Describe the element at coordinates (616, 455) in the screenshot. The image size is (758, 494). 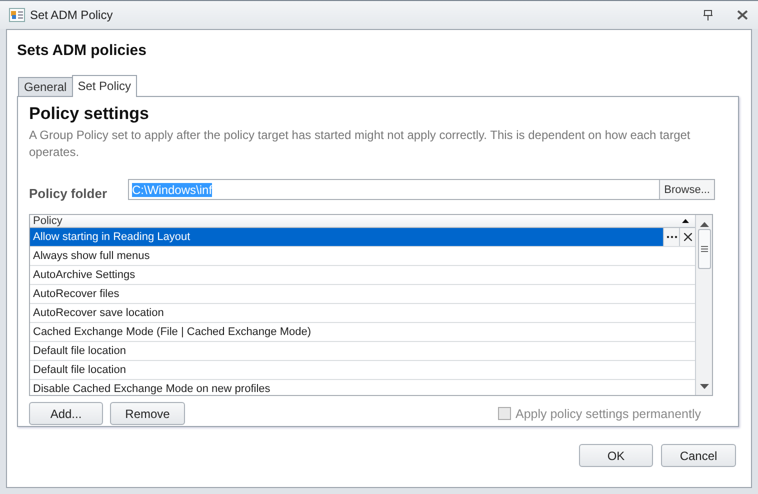
I see `ok-button: OK` at that location.